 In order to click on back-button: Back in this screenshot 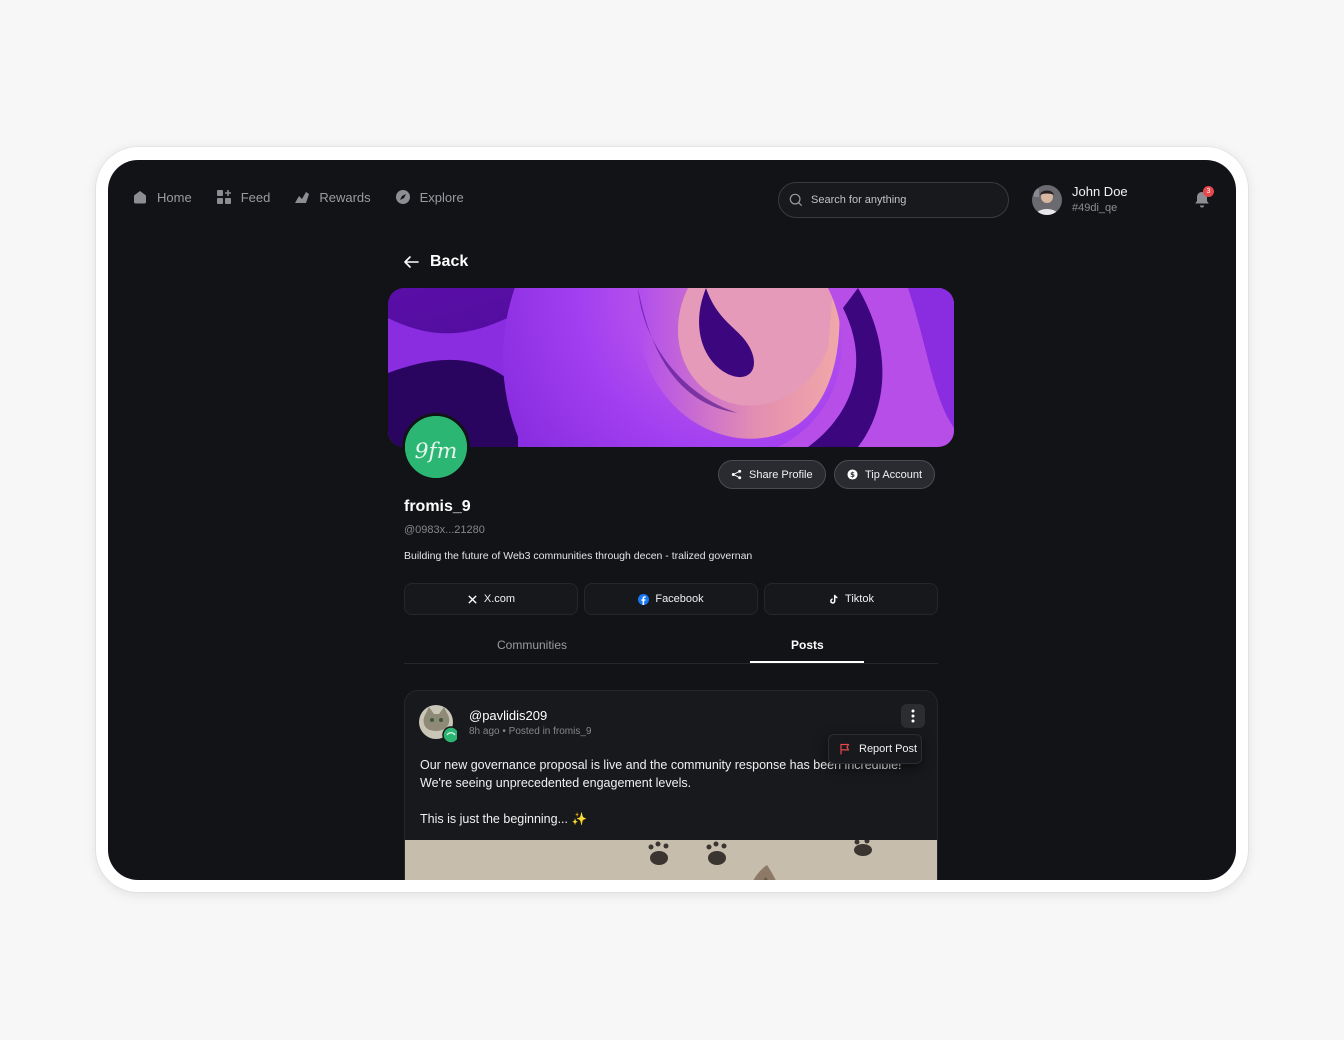, I will do `click(435, 262)`.